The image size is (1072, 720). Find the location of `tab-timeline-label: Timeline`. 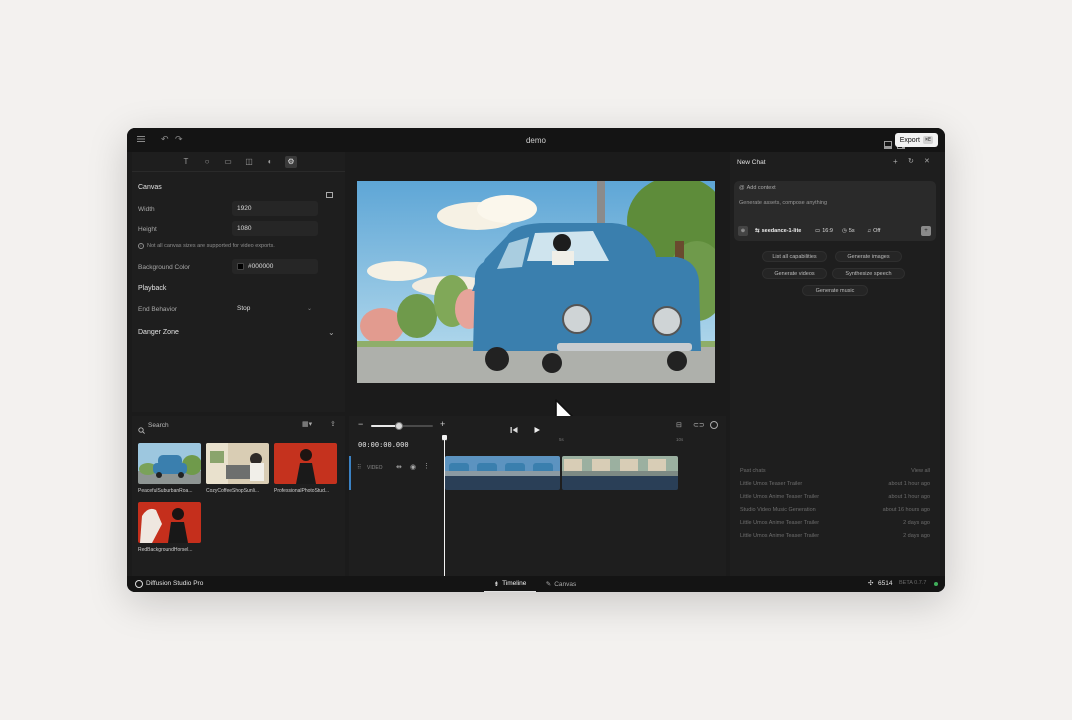

tab-timeline-label: Timeline is located at coordinates (514, 583).